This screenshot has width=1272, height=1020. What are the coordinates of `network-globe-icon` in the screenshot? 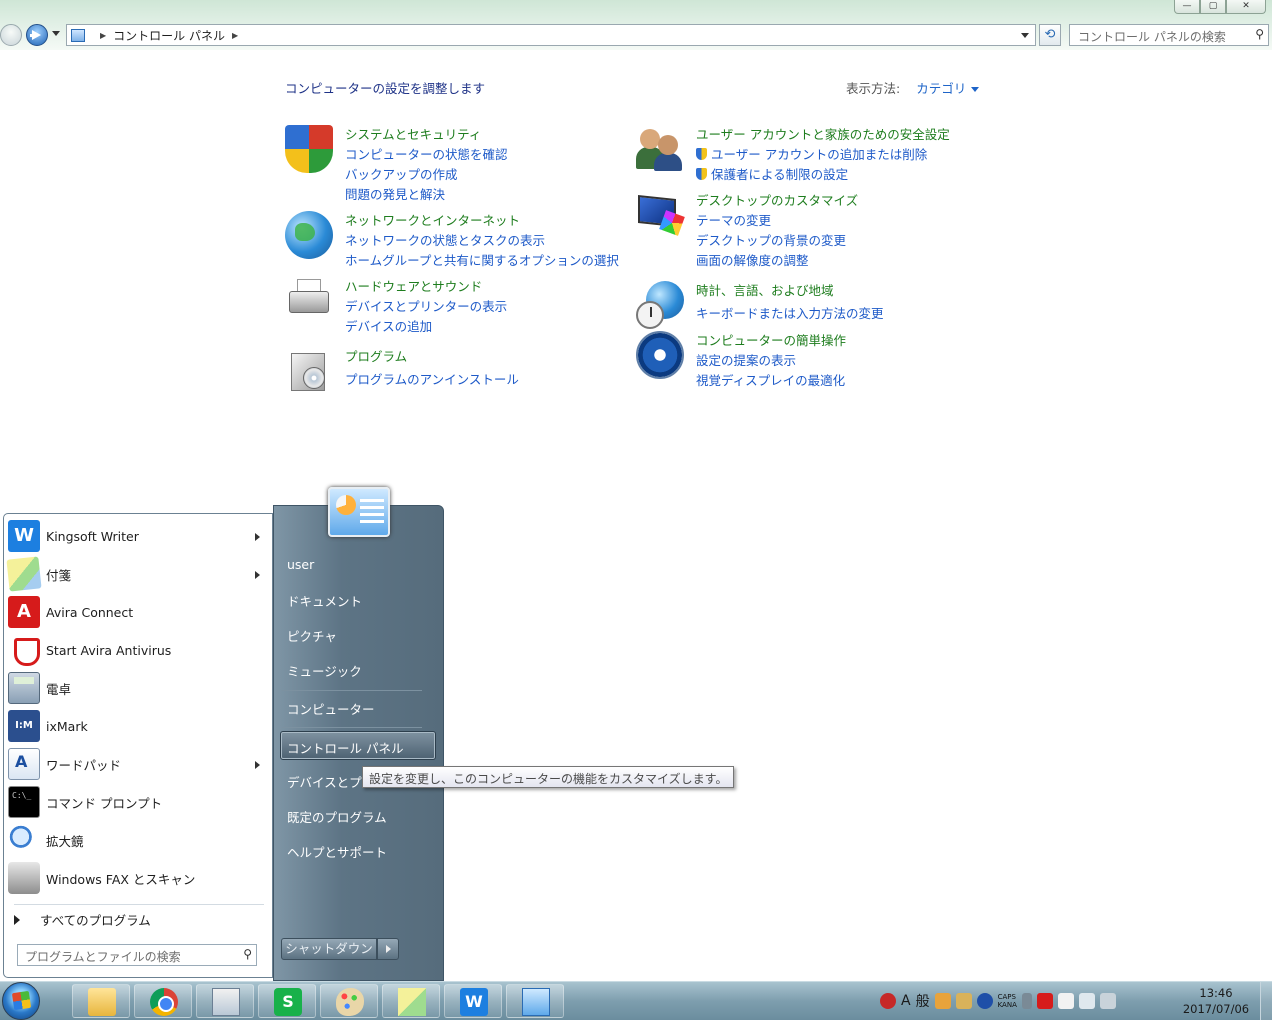 It's located at (309, 235).